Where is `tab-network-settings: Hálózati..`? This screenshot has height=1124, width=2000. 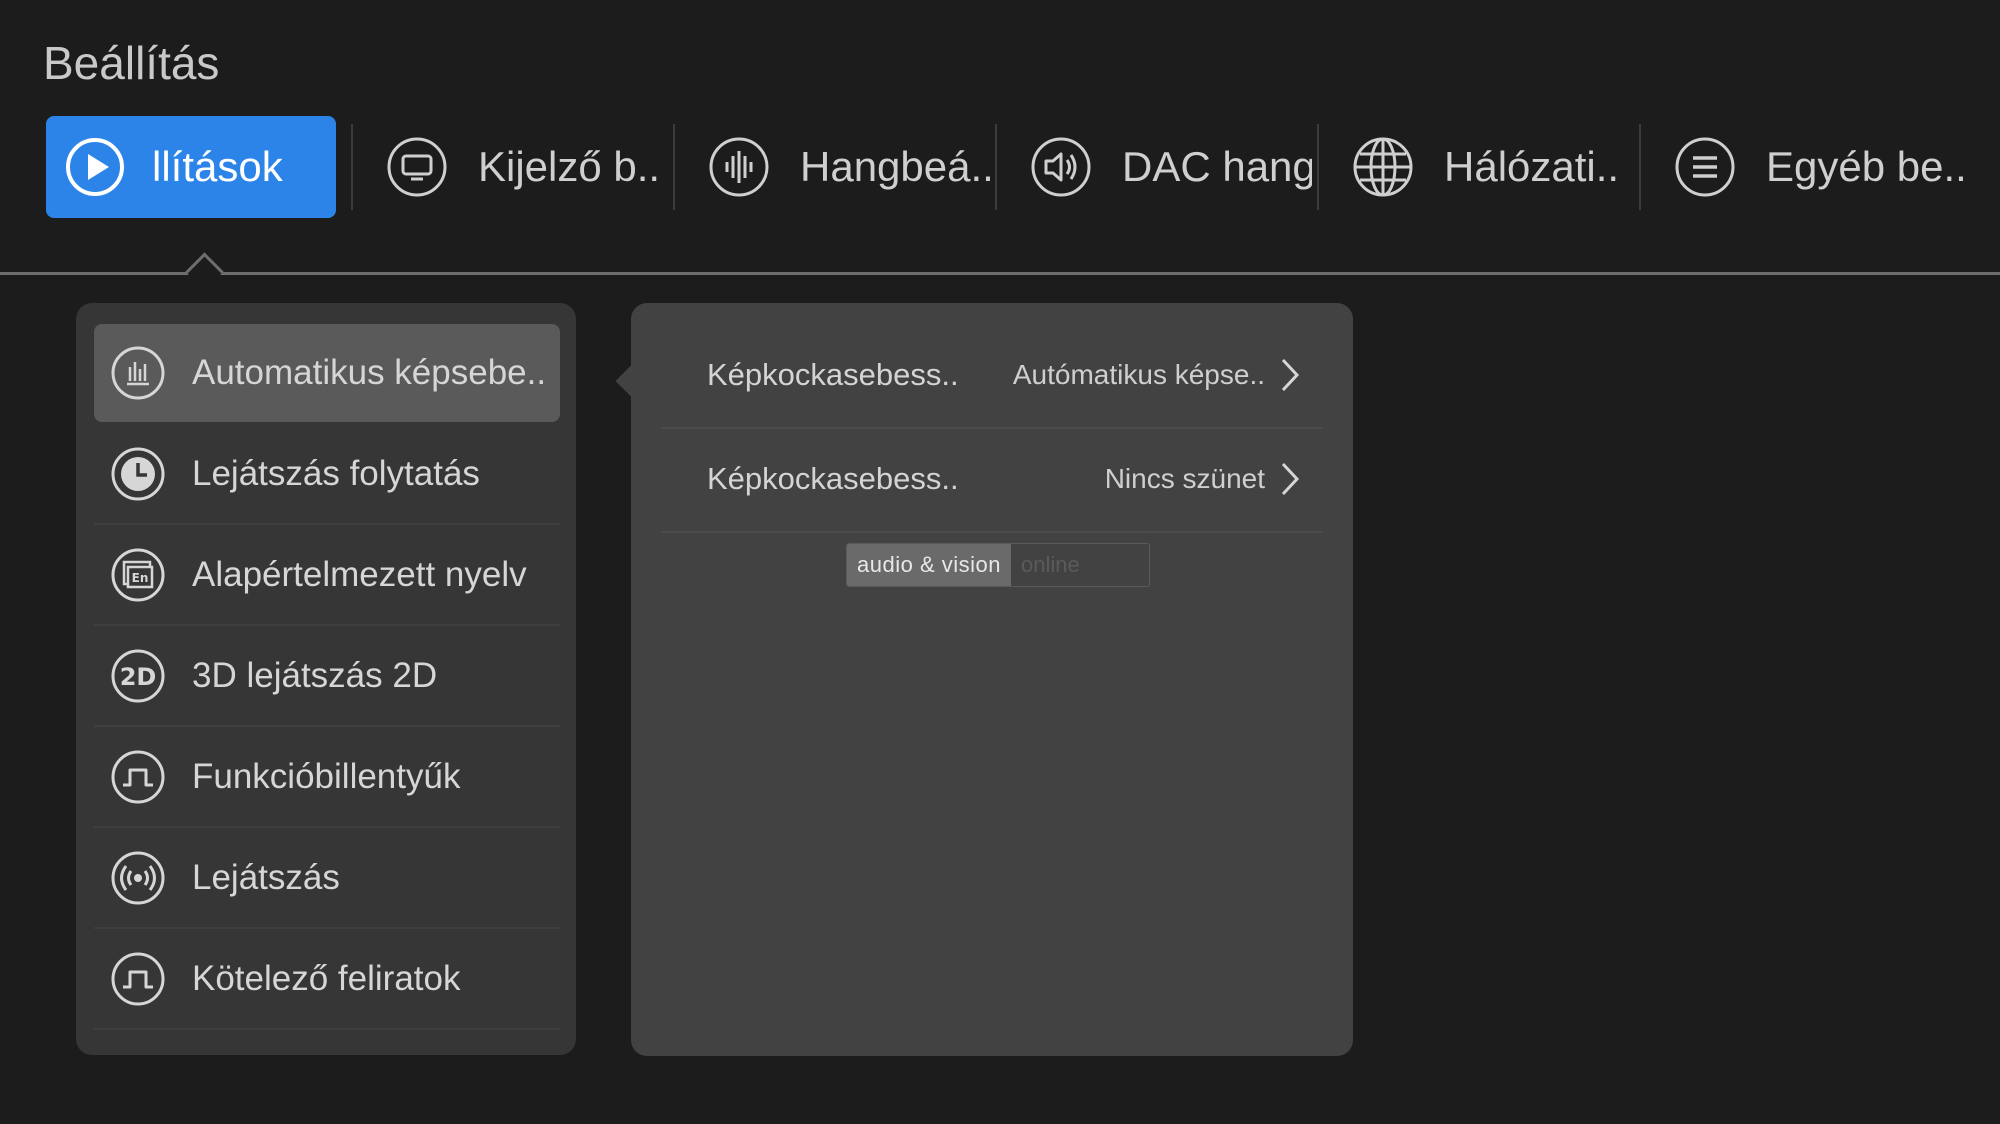 tab-network-settings: Hálózati.. is located at coordinates (1484, 167).